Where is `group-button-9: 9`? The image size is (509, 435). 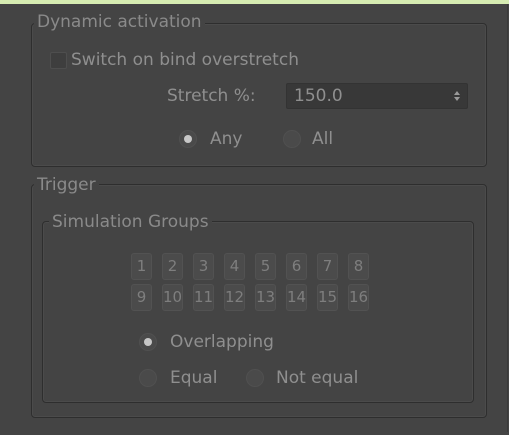 group-button-9: 9 is located at coordinates (141, 297).